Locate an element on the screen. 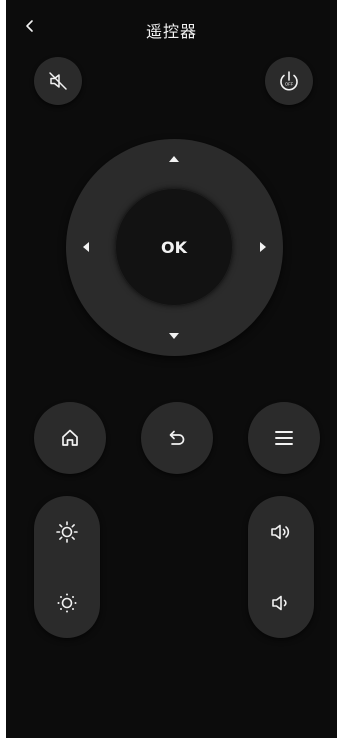 This screenshot has height=738, width=343. dpad-up-button is located at coordinates (174, 159).